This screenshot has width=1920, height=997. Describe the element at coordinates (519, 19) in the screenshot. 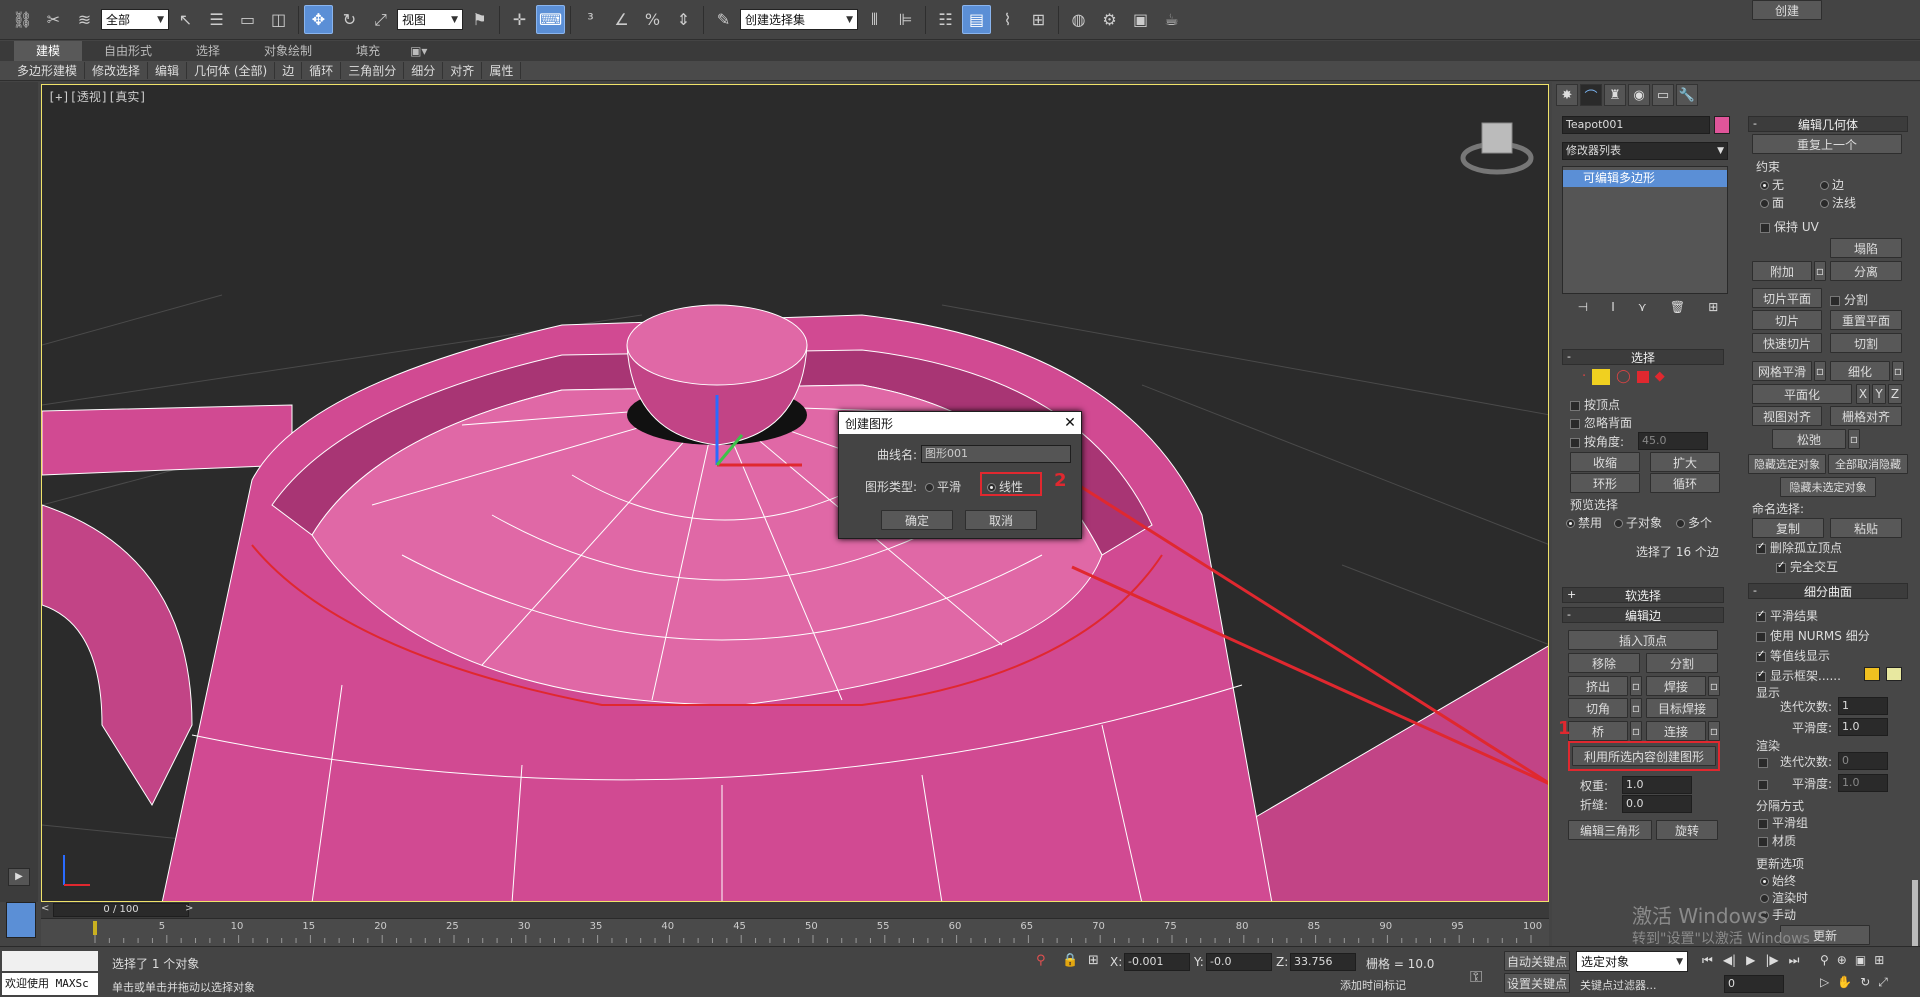

I see `select-manipulate-icon: ✛` at that location.